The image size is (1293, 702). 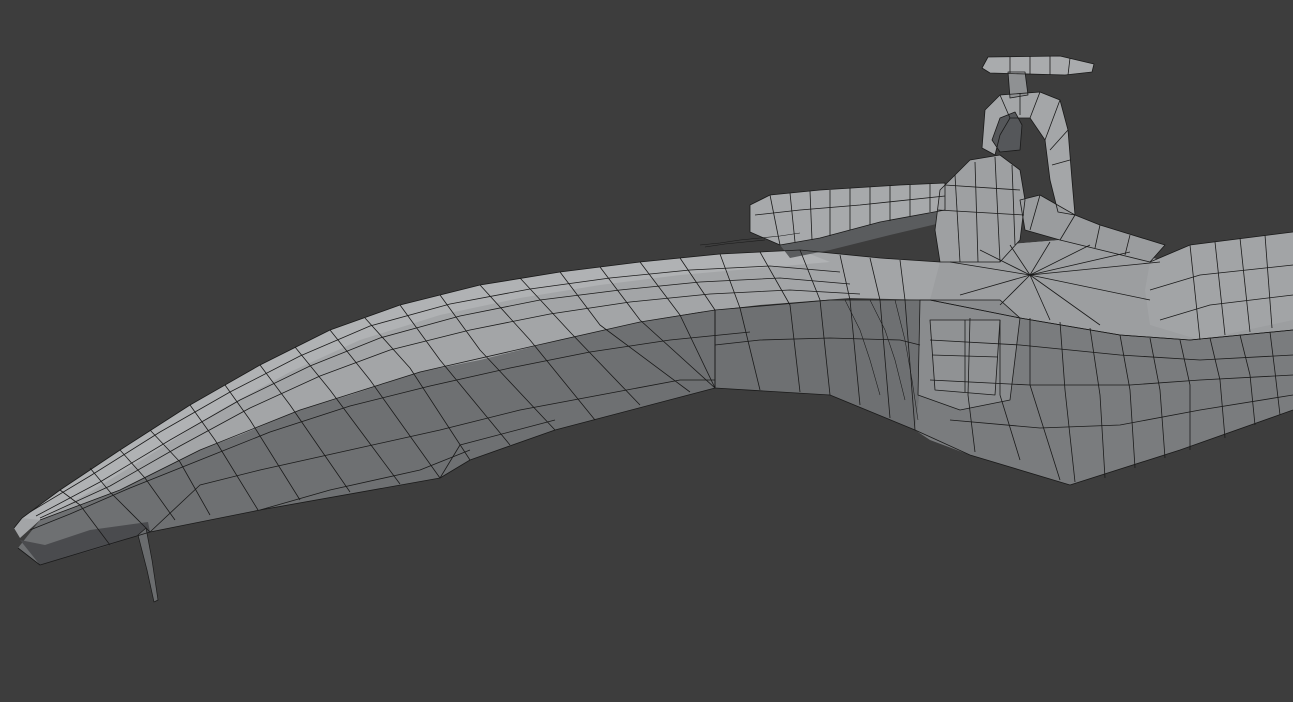 I want to click on engine-cover, so click(x=1219, y=286).